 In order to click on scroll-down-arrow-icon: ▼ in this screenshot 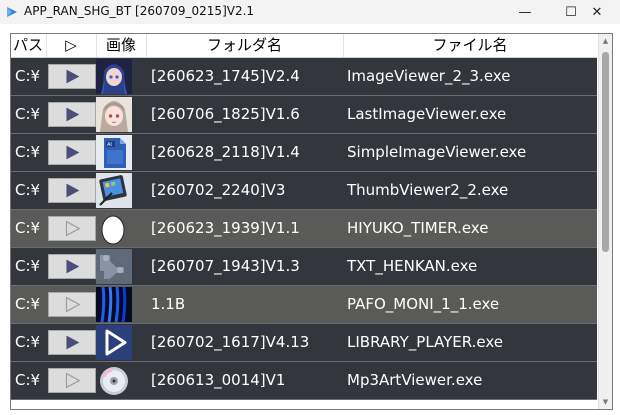, I will do `click(605, 402)`.